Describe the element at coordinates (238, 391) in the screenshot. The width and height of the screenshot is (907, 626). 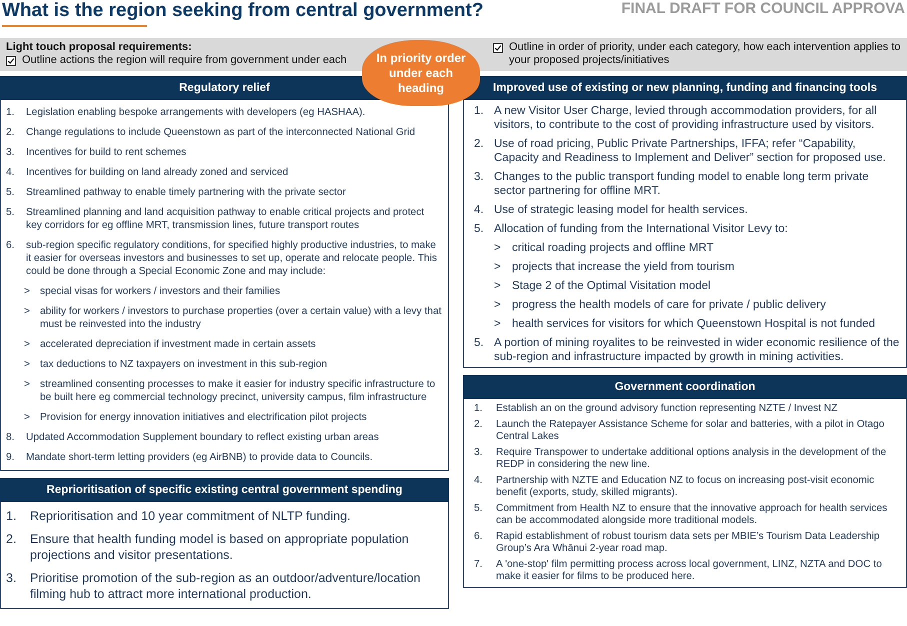
I see `list-item-text: streamlined consenting processes to make it easier for industry specific infrastructure to be built here eg commercial technology precinct, university campus, film infrastructure` at that location.